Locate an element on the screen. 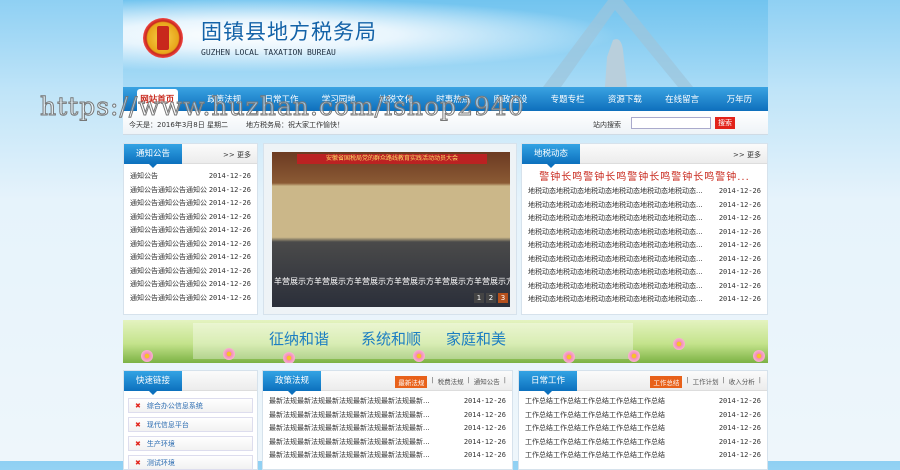 Image resolution: width=900 pixels, height=470 pixels. news-more-link: >> 更多 is located at coordinates (747, 155).